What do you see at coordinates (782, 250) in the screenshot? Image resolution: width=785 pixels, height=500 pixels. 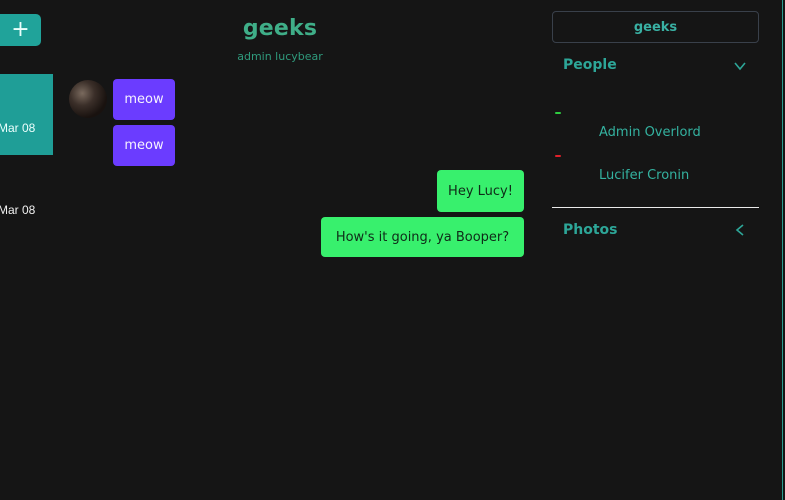 I see `window-edge` at bounding box center [782, 250].